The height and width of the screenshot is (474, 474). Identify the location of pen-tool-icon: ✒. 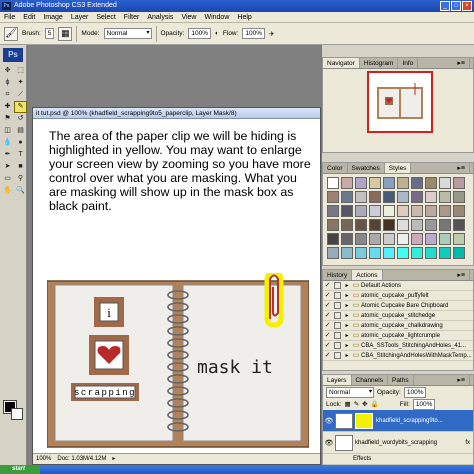
(7, 155).